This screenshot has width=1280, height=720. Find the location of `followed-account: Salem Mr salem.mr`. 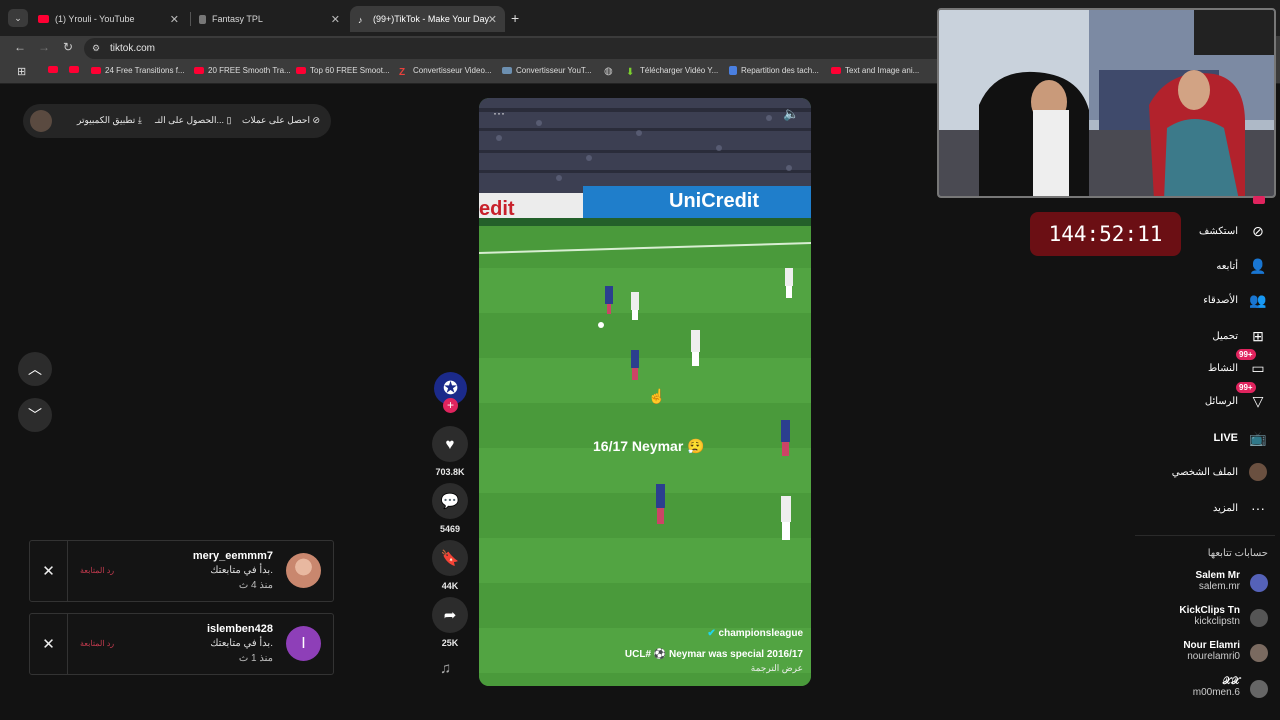

followed-account: Salem Mr salem.mr is located at coordinates (1232, 581).